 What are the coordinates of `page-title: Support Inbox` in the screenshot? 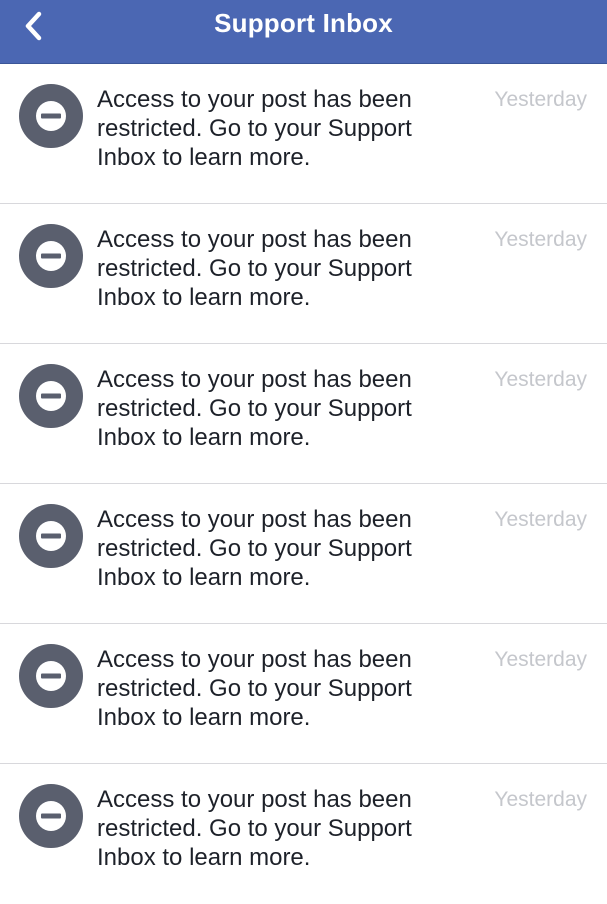 It's located at (303, 23).